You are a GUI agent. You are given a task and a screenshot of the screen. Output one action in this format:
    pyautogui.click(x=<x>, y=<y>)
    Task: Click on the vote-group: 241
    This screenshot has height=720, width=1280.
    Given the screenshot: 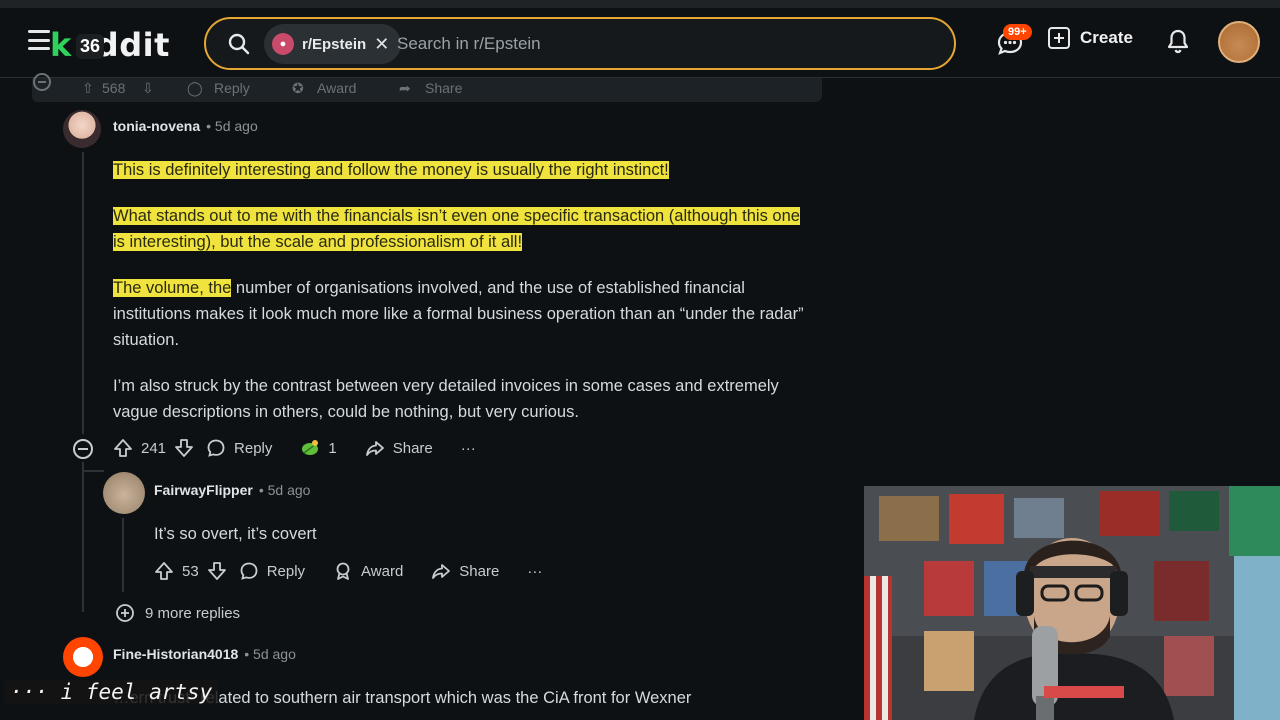 What is the action you would take?
    pyautogui.click(x=153, y=448)
    